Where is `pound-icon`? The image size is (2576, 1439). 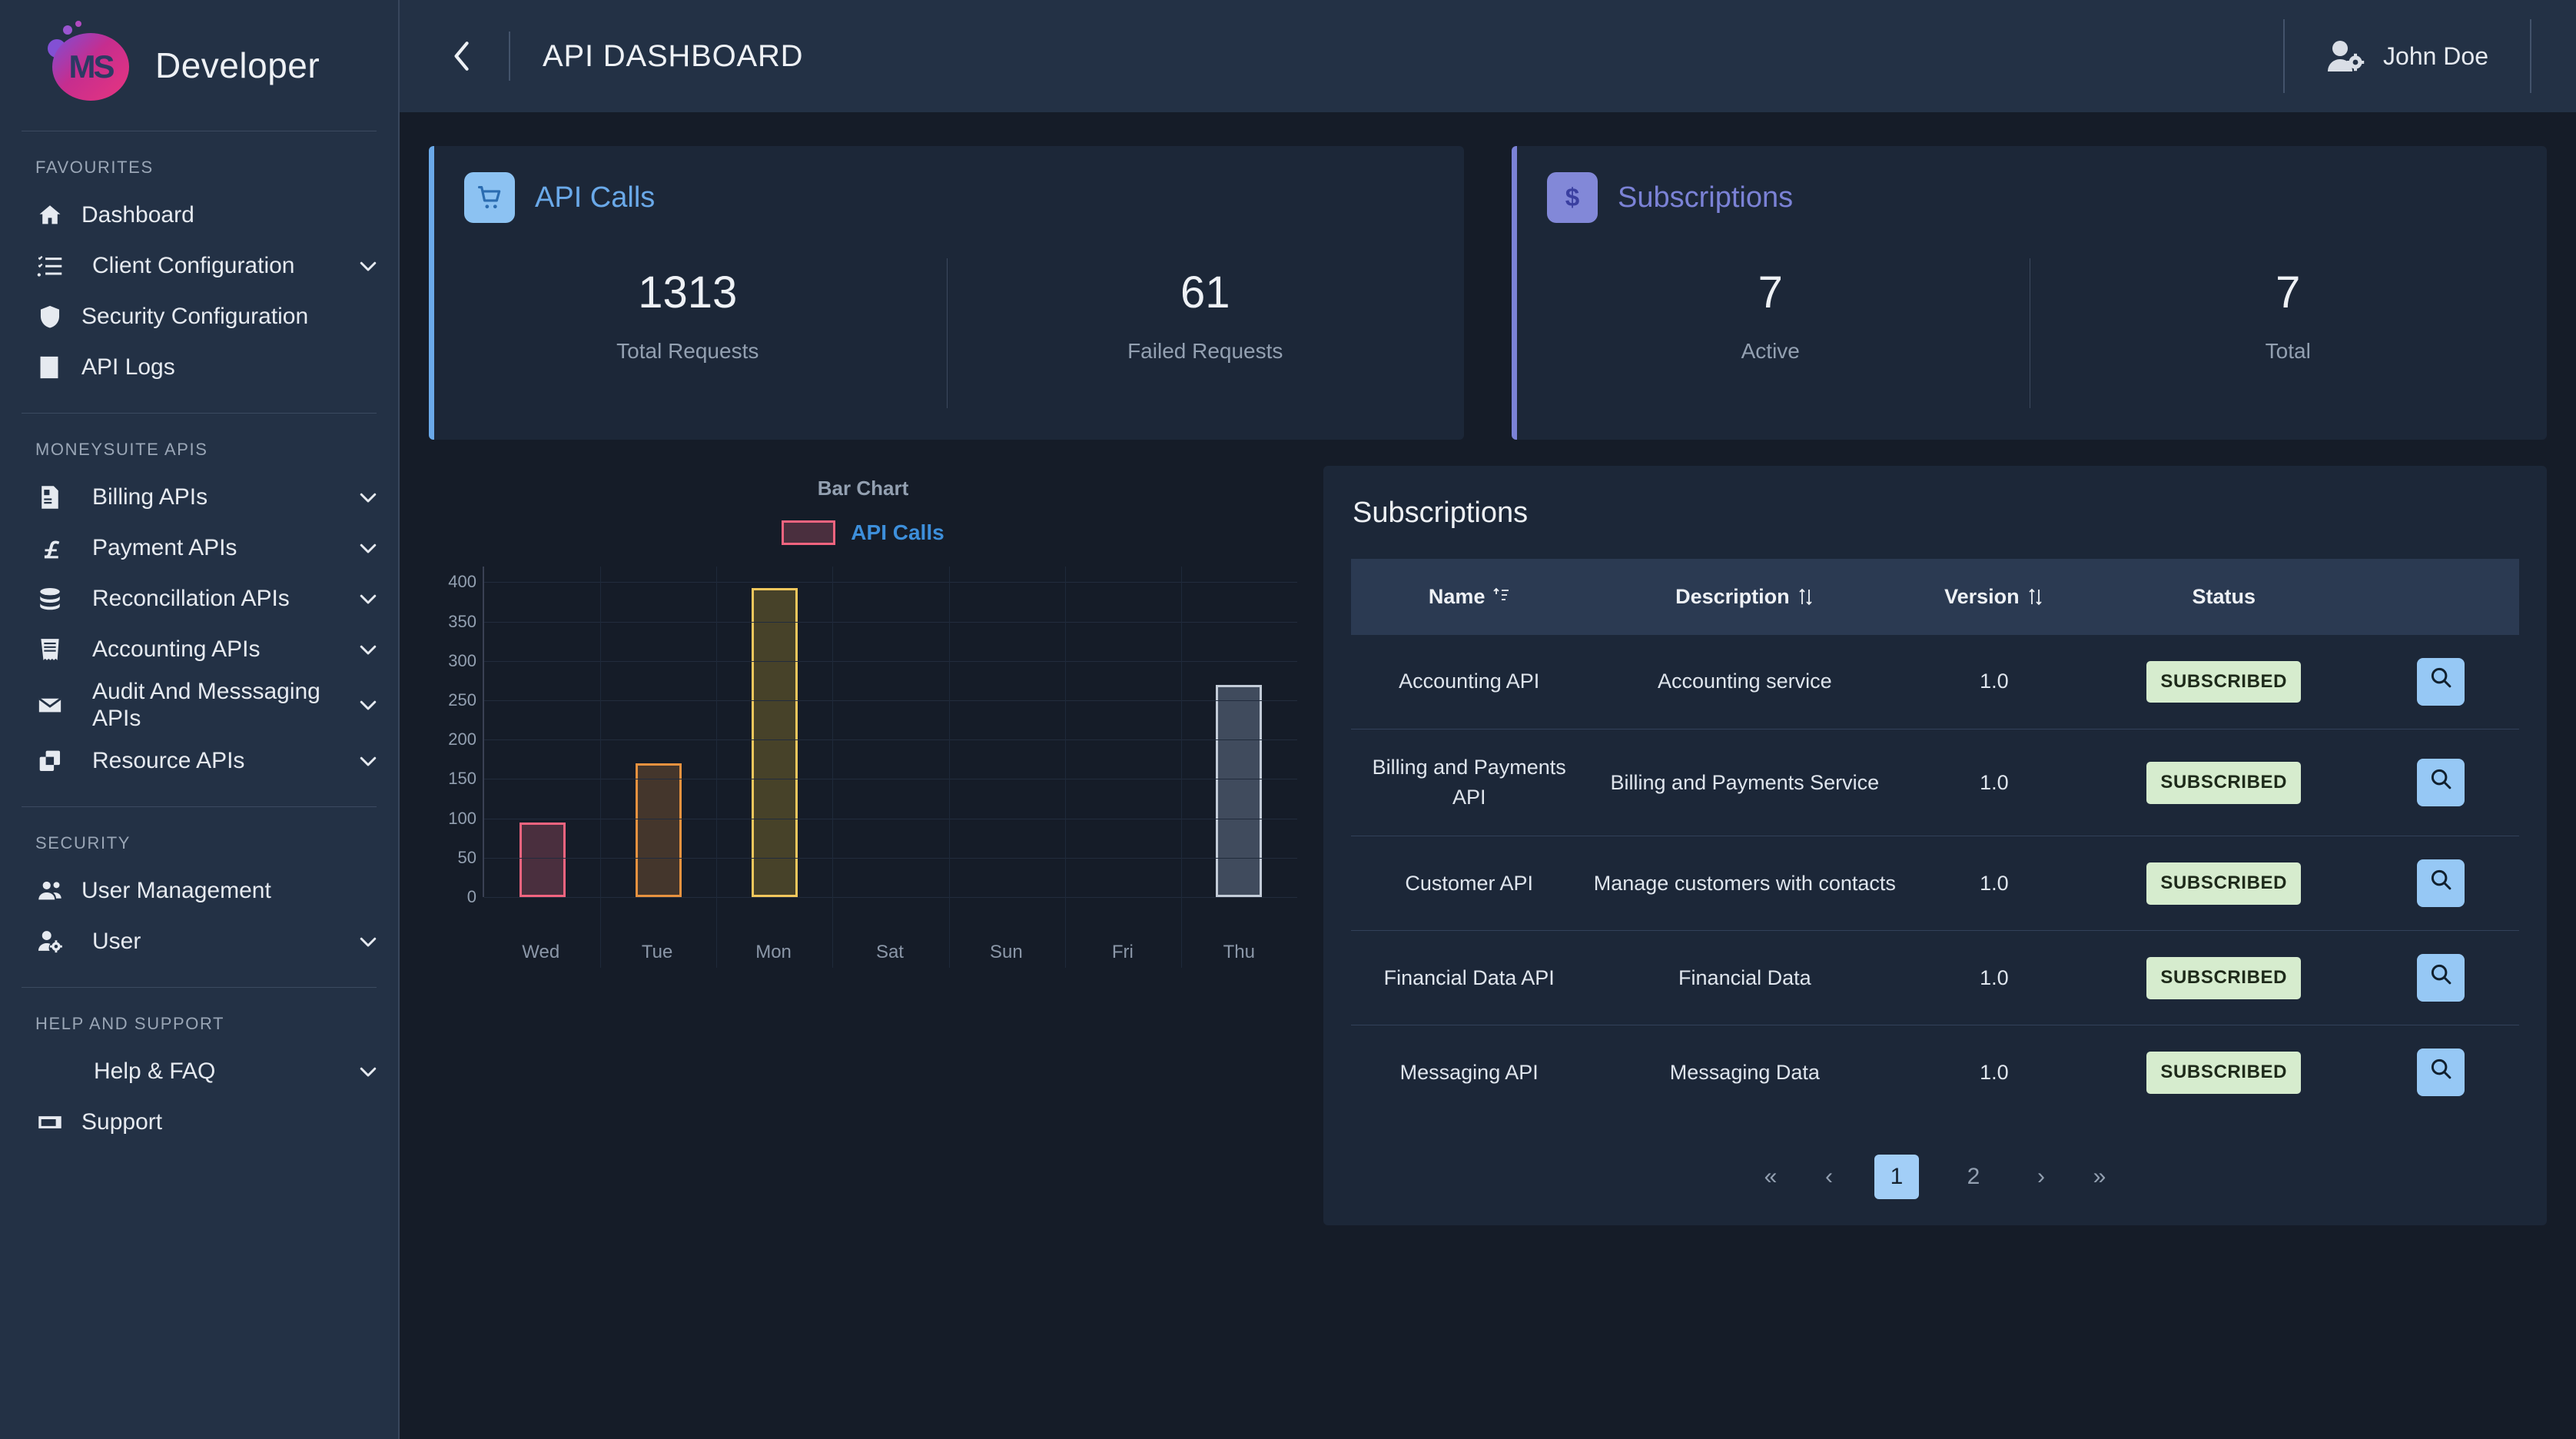
pound-icon is located at coordinates (50, 548).